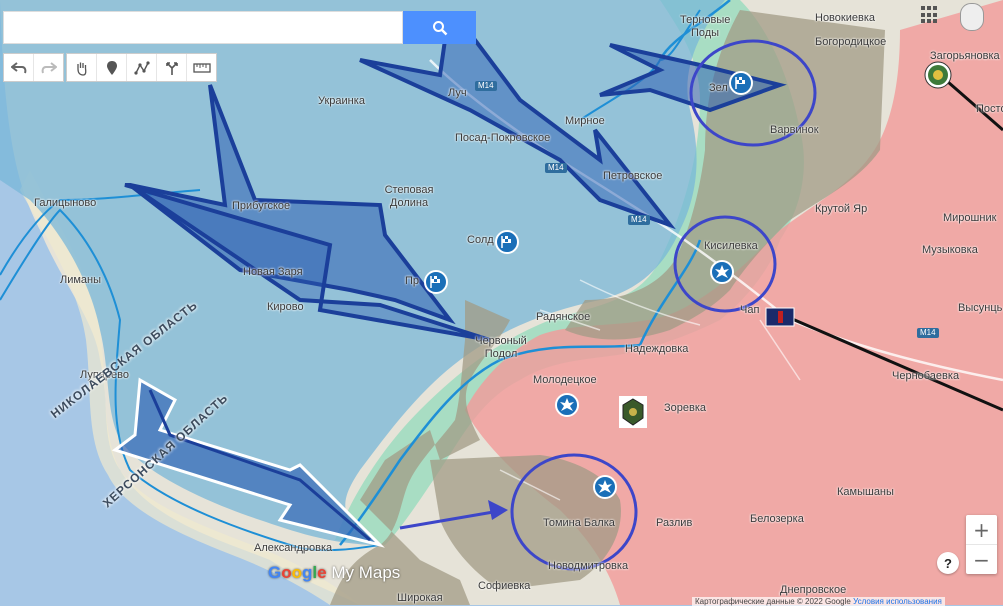 The height and width of the screenshot is (606, 1003). What do you see at coordinates (412, 281) in the screenshot?
I see `place-label: Пр` at bounding box center [412, 281].